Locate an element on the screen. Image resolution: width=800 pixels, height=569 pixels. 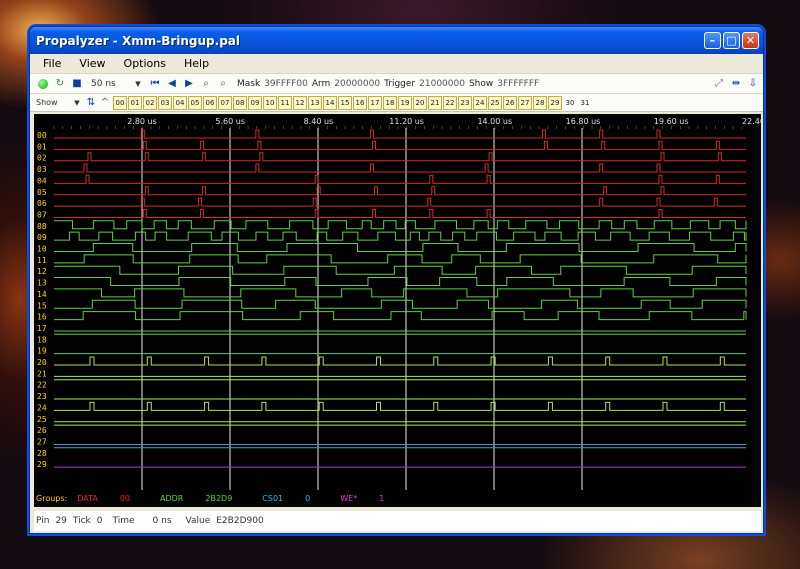
step-forward-icon: ▶ is located at coordinates (189, 84).